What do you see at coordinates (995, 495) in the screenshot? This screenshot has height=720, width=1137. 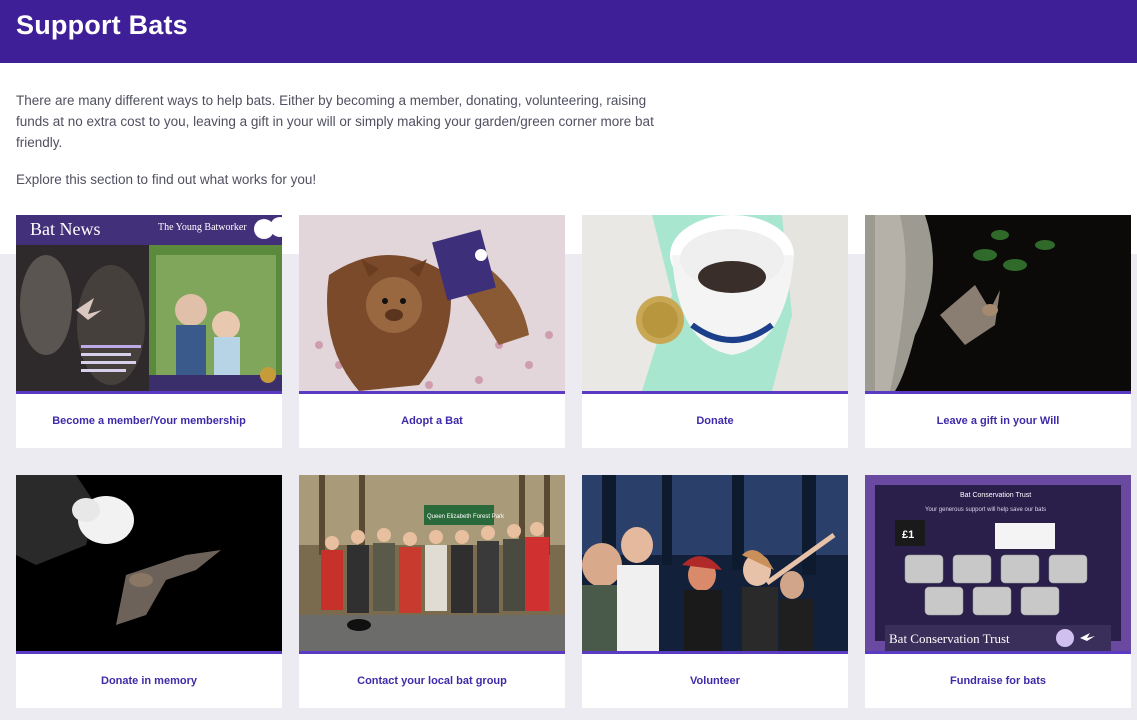 I see `box-lid-title: Bat Conservation Trust` at bounding box center [995, 495].